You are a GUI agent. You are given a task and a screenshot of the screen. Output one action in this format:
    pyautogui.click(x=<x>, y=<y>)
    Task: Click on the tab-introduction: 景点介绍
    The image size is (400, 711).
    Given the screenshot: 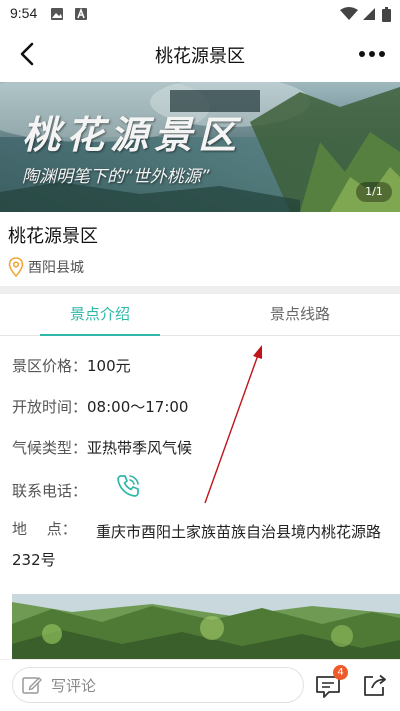 What is the action you would take?
    pyautogui.click(x=100, y=315)
    